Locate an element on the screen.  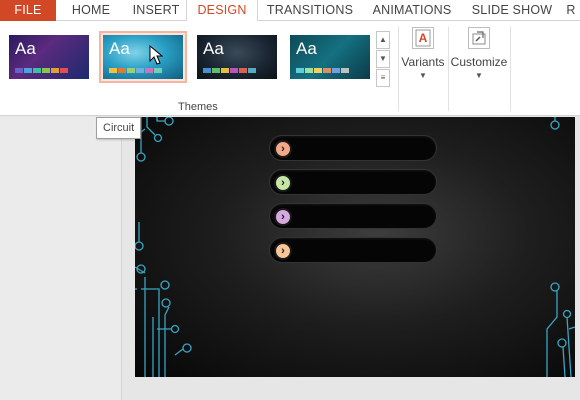
svg-text: A is located at coordinates (423, 38).